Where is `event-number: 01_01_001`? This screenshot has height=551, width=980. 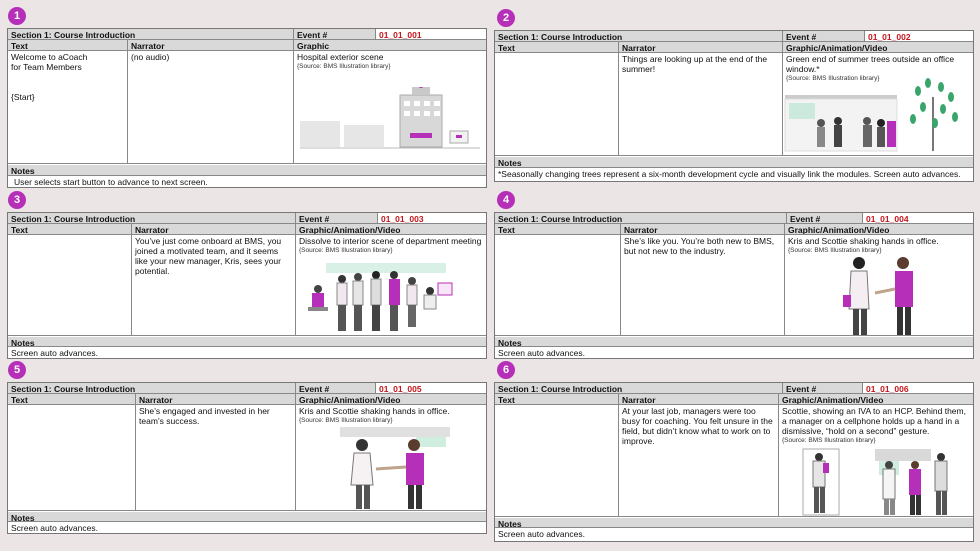 event-number: 01_01_001 is located at coordinates (431, 34).